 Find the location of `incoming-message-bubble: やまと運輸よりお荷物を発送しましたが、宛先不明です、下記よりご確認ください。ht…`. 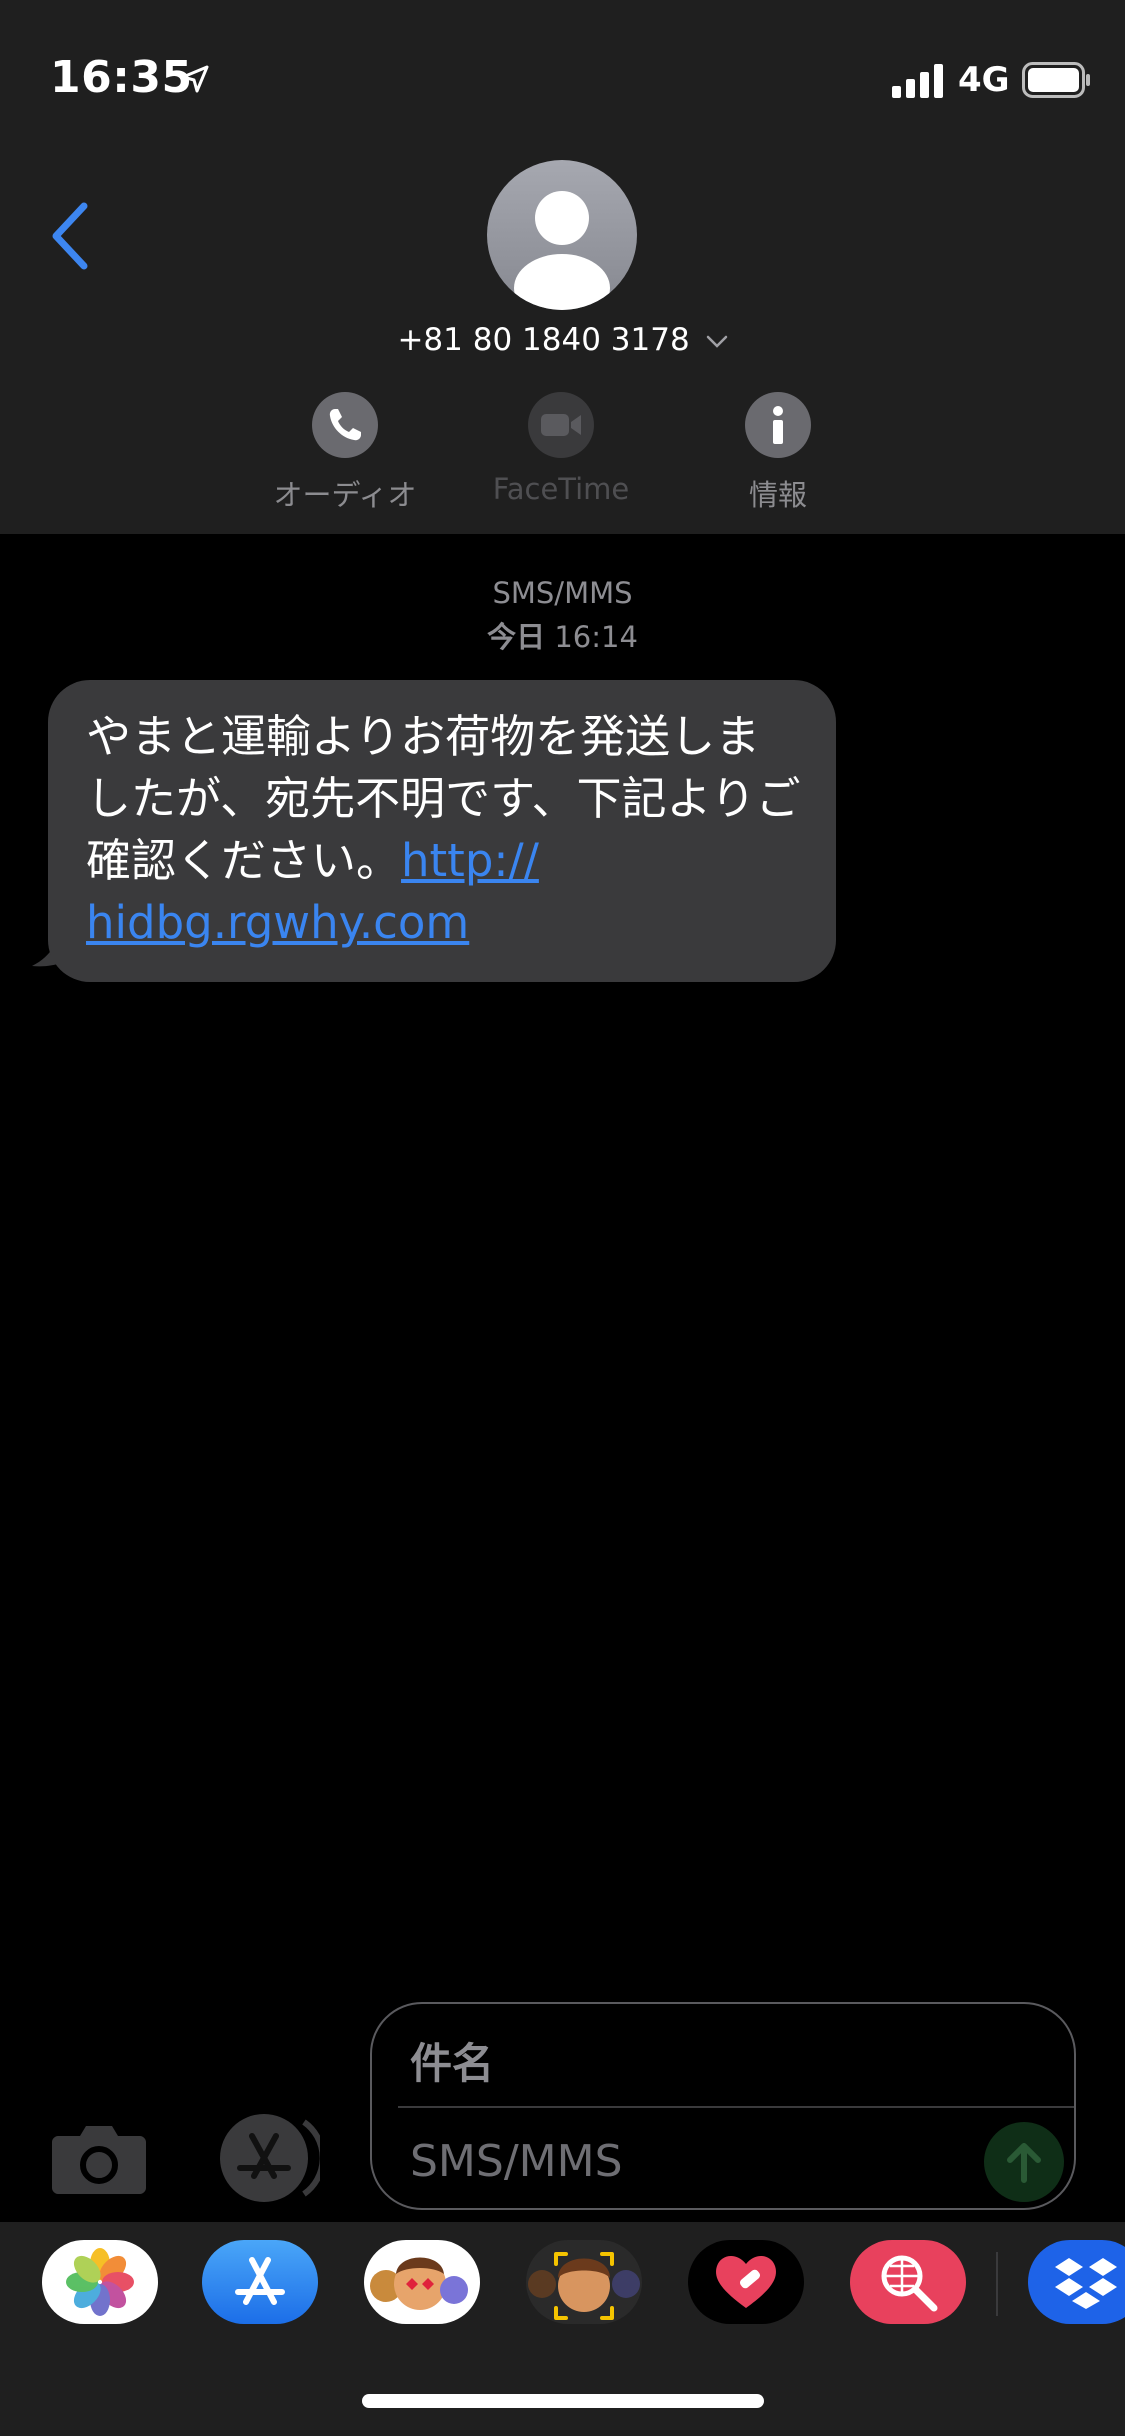

incoming-message-bubble: やまと運輸よりお荷物を発送しましたが、宛先不明です、下記よりご確認ください。ht… is located at coordinates (442, 831).